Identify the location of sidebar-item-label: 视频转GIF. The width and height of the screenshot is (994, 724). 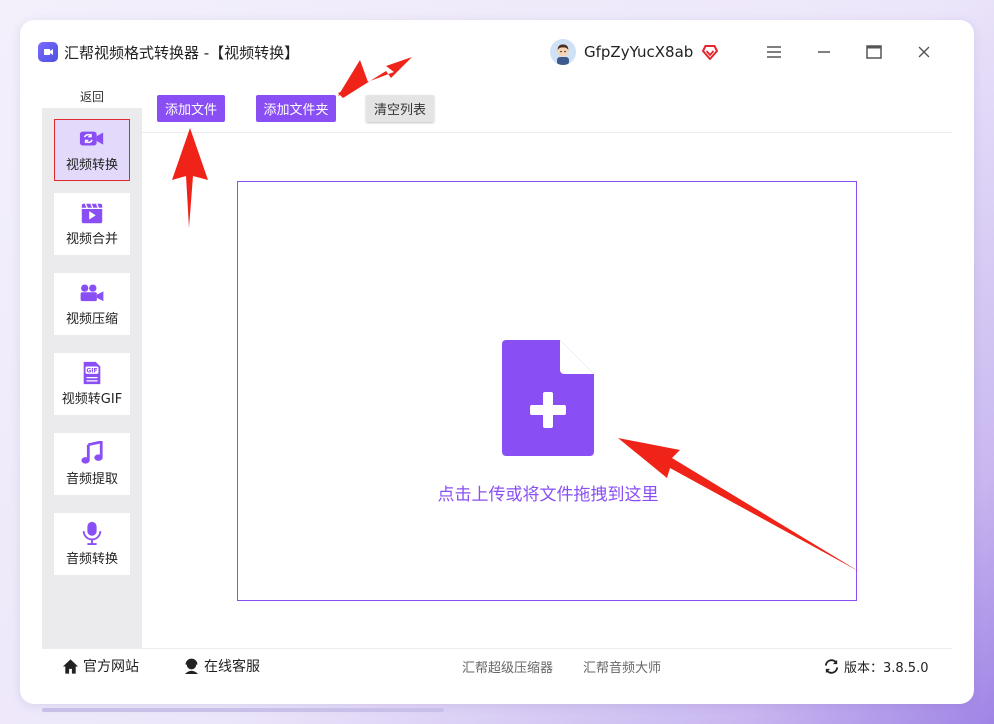
(92, 399).